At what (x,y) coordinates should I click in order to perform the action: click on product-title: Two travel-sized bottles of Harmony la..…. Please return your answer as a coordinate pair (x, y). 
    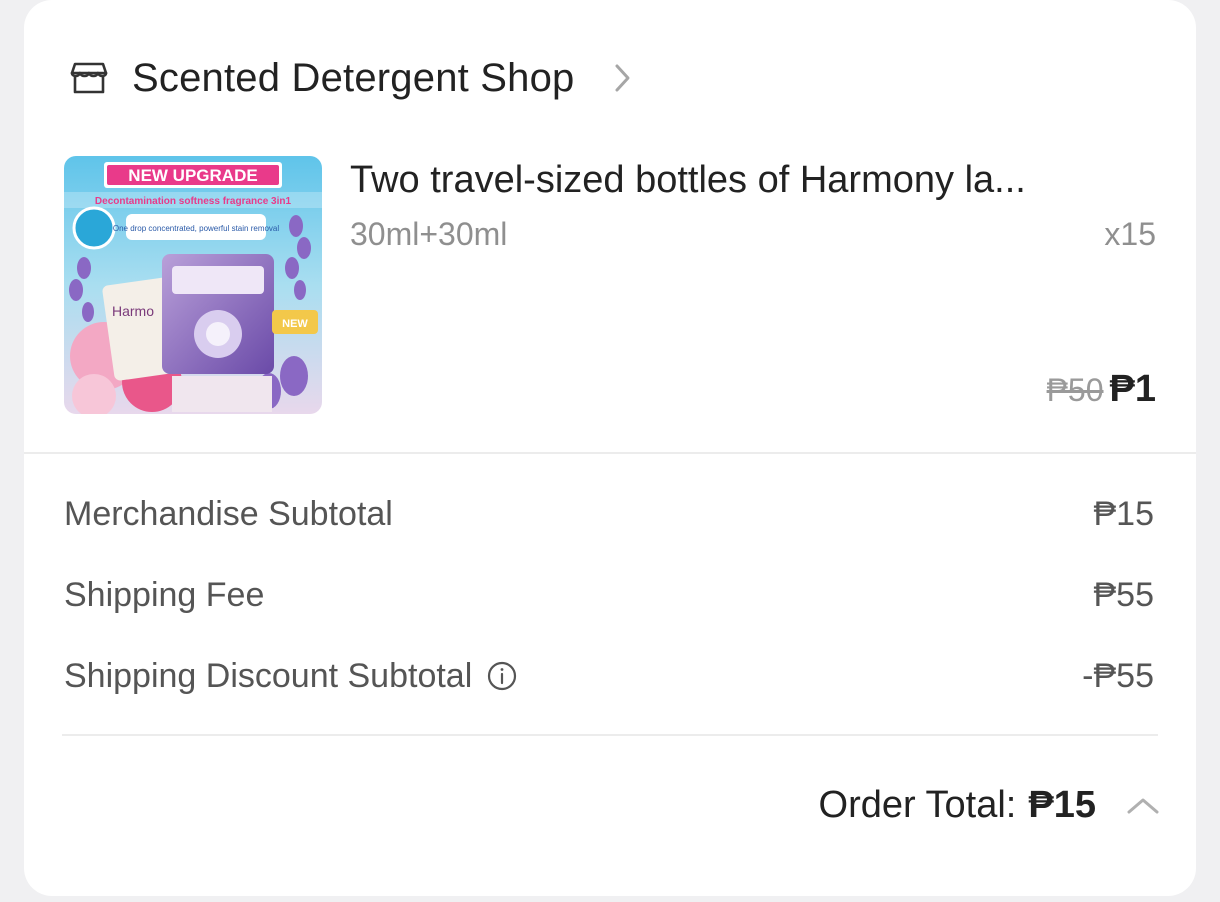
    Looking at the image, I should click on (688, 180).